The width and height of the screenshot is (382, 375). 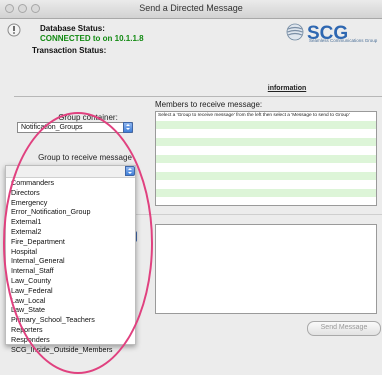 I want to click on database-status-label: Database Status:, so click(x=72, y=28).